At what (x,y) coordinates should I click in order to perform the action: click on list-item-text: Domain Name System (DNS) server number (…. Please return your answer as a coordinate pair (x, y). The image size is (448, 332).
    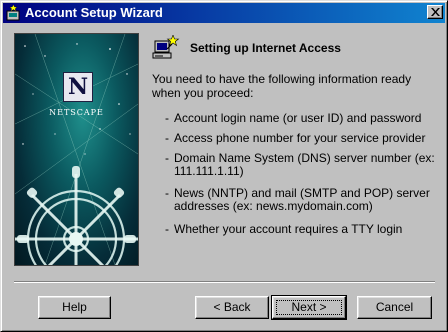
    Looking at the image, I should click on (304, 164).